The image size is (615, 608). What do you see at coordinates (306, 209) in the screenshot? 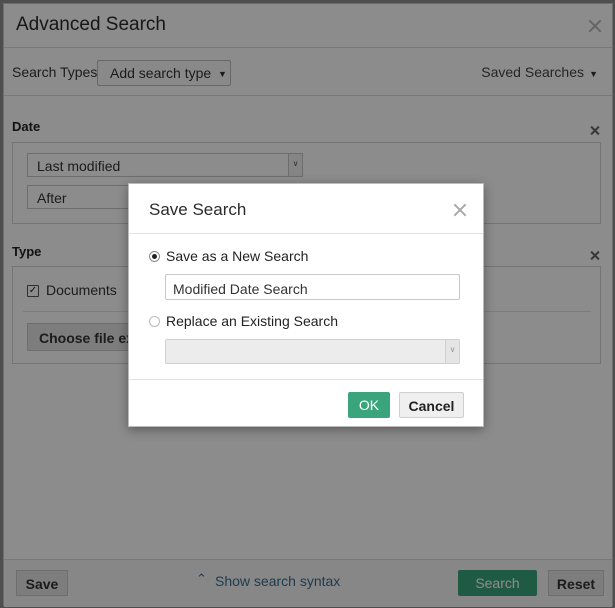
I see `dialog-header: Save Search` at bounding box center [306, 209].